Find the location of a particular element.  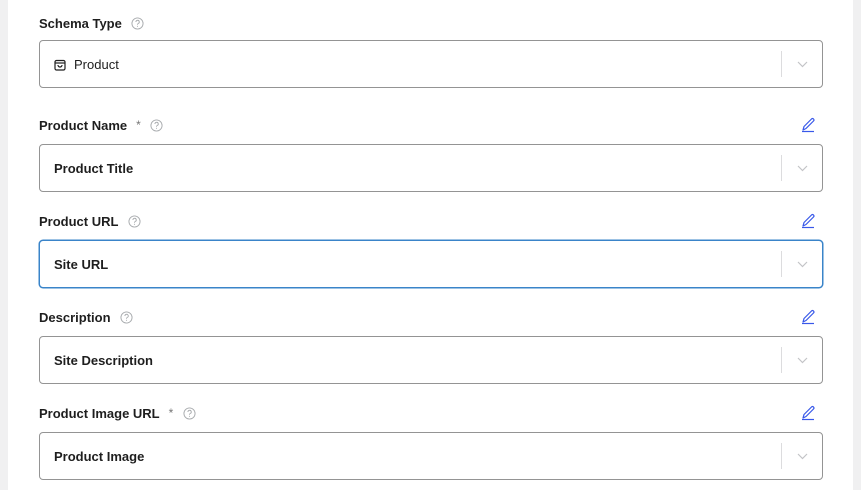

product-image-url-value: Product Image is located at coordinates (99, 456).